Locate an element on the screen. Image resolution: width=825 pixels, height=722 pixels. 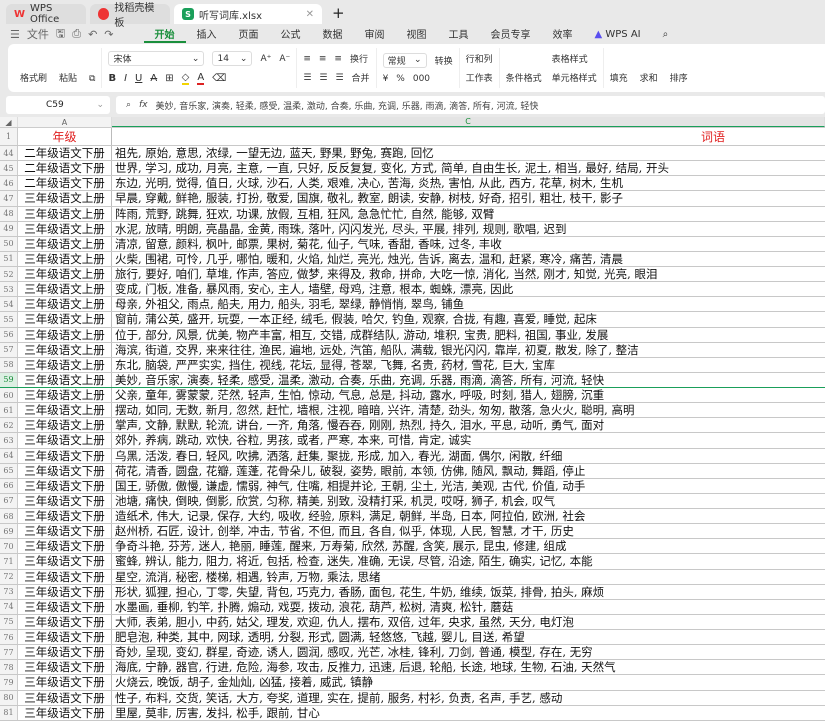
row-number: 72 is located at coordinates (9, 576).